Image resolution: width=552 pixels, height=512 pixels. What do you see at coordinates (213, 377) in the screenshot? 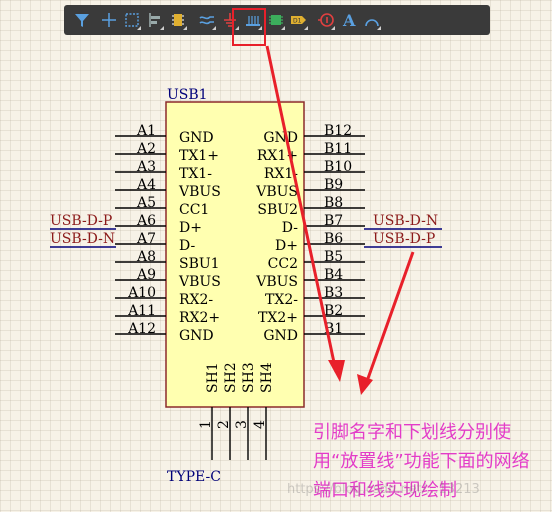
I see `bottom-pin-name: SH1` at bounding box center [213, 377].